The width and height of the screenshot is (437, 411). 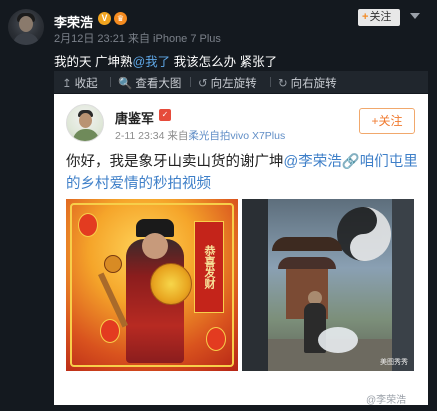 I want to click on author-name: 李荣浩, so click(x=73, y=21).